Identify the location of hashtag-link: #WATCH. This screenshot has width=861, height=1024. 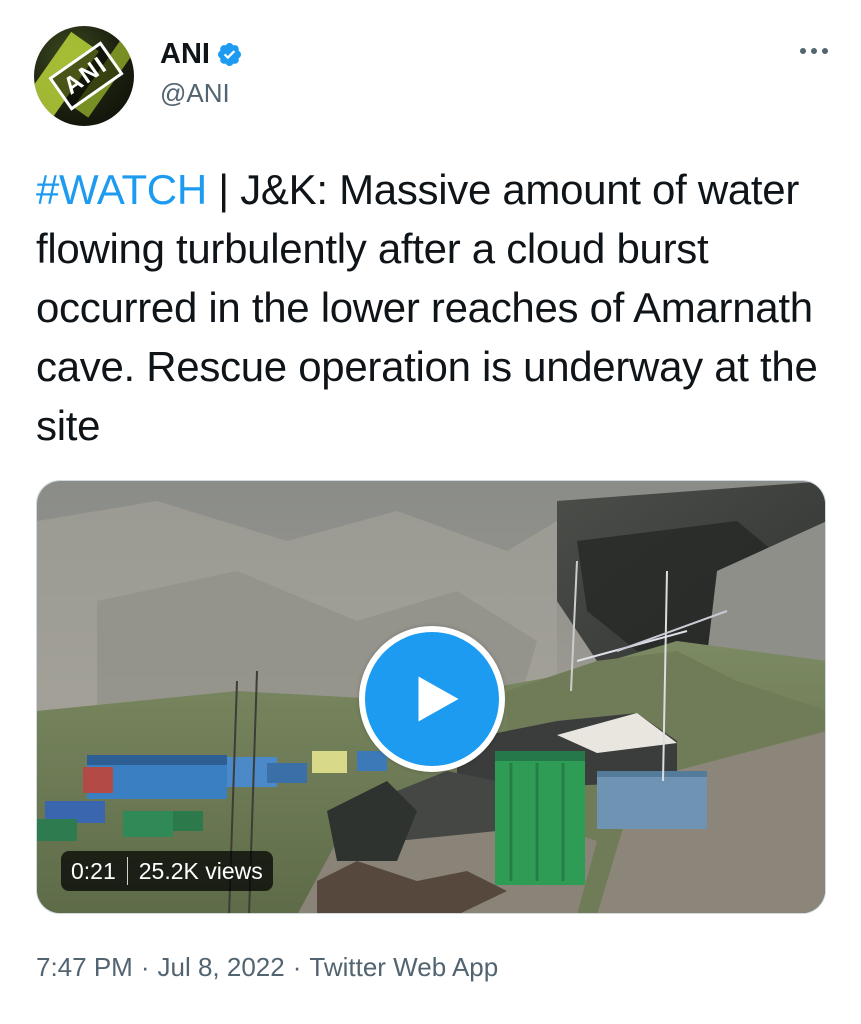
(121, 189).